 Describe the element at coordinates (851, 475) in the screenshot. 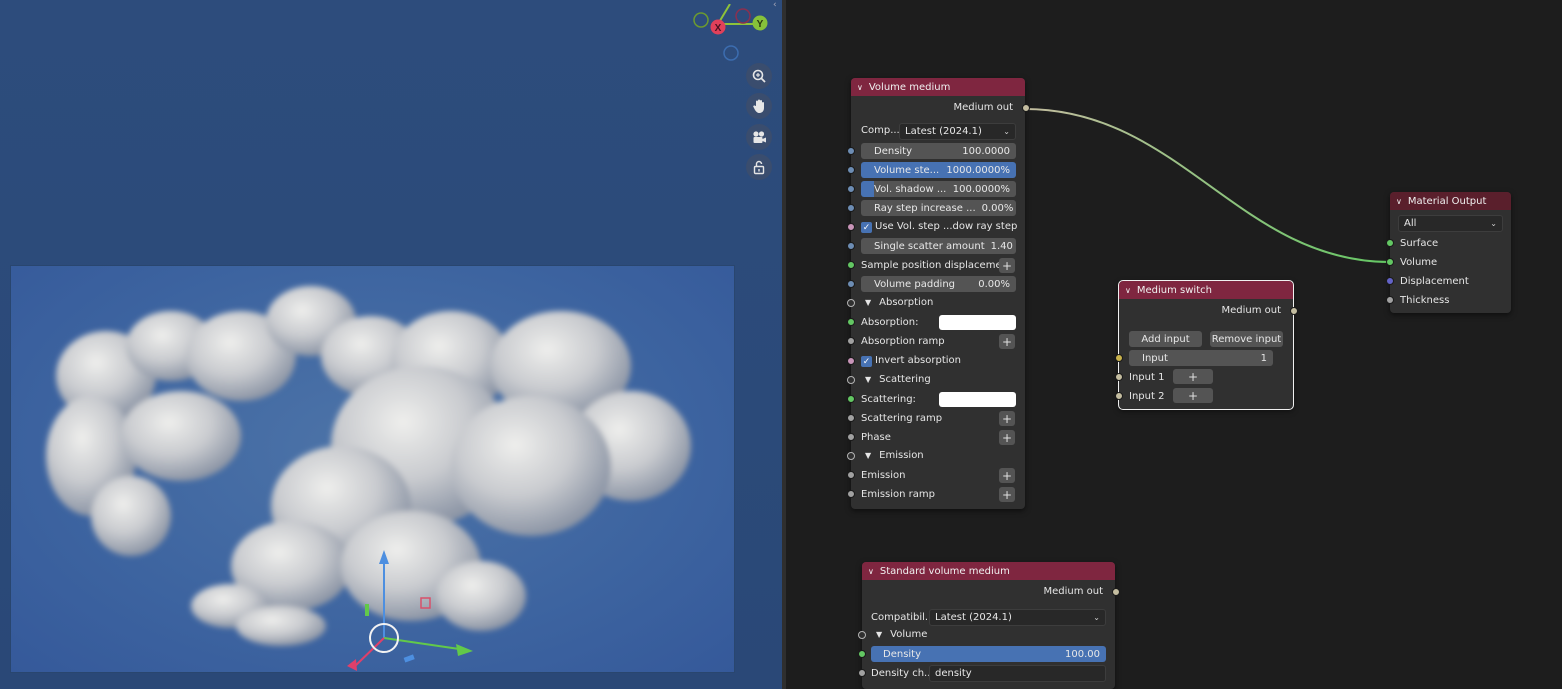

I see `emission-socket` at that location.